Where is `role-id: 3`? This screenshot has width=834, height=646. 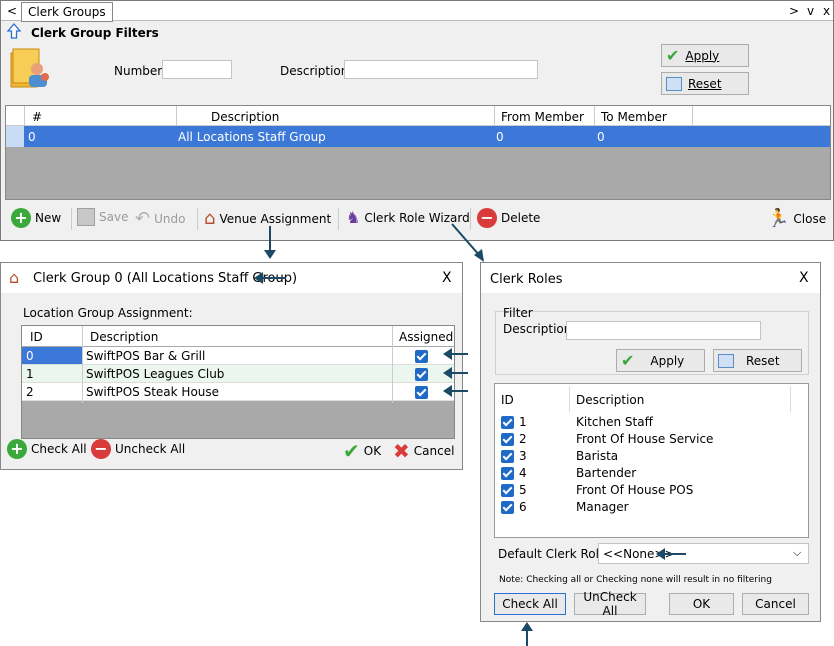
role-id: 3 is located at coordinates (523, 456).